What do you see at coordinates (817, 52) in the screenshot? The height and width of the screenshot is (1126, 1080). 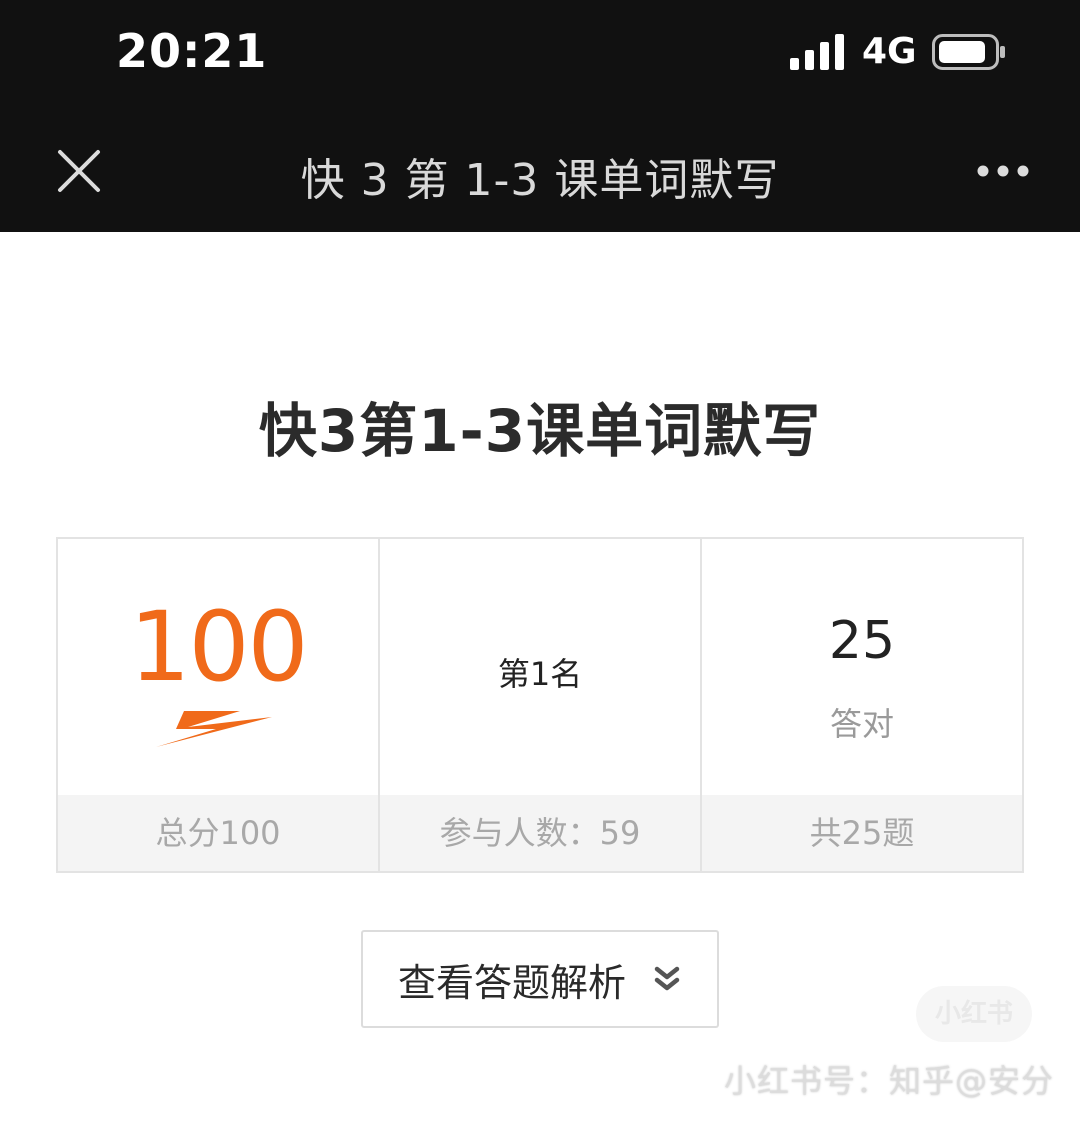 I see `signal-bars-icon` at bounding box center [817, 52].